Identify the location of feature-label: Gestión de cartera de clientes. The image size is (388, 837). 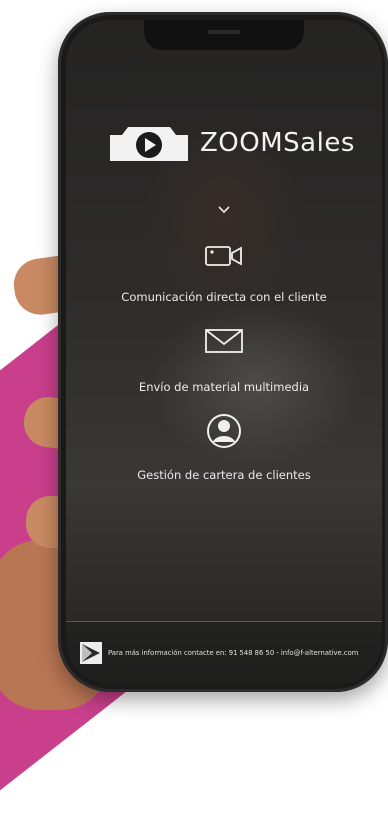
(224, 475).